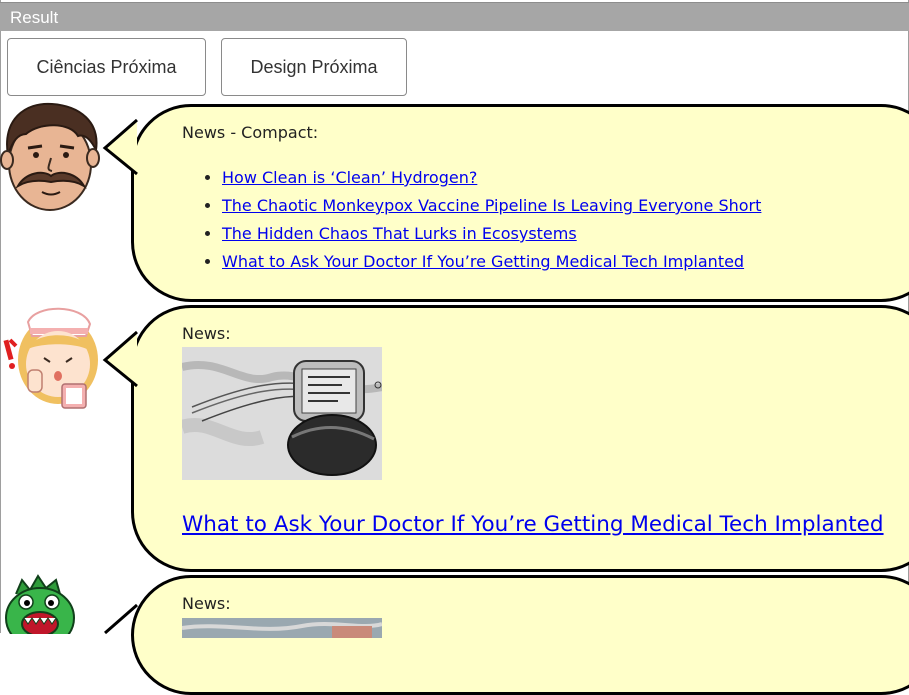 This screenshot has width=909, height=695. Describe the element at coordinates (40, 604) in the screenshot. I see `monster-avatar-icon` at that location.